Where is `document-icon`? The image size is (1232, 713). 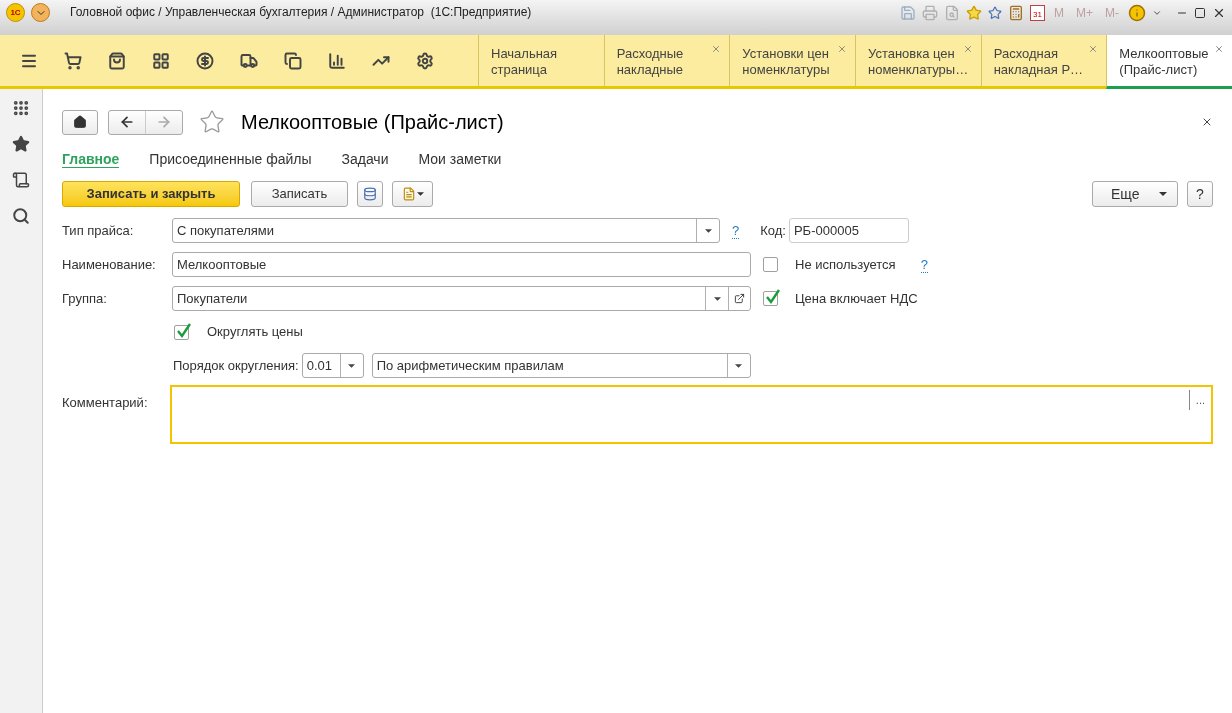
document-icon is located at coordinates (408, 194).